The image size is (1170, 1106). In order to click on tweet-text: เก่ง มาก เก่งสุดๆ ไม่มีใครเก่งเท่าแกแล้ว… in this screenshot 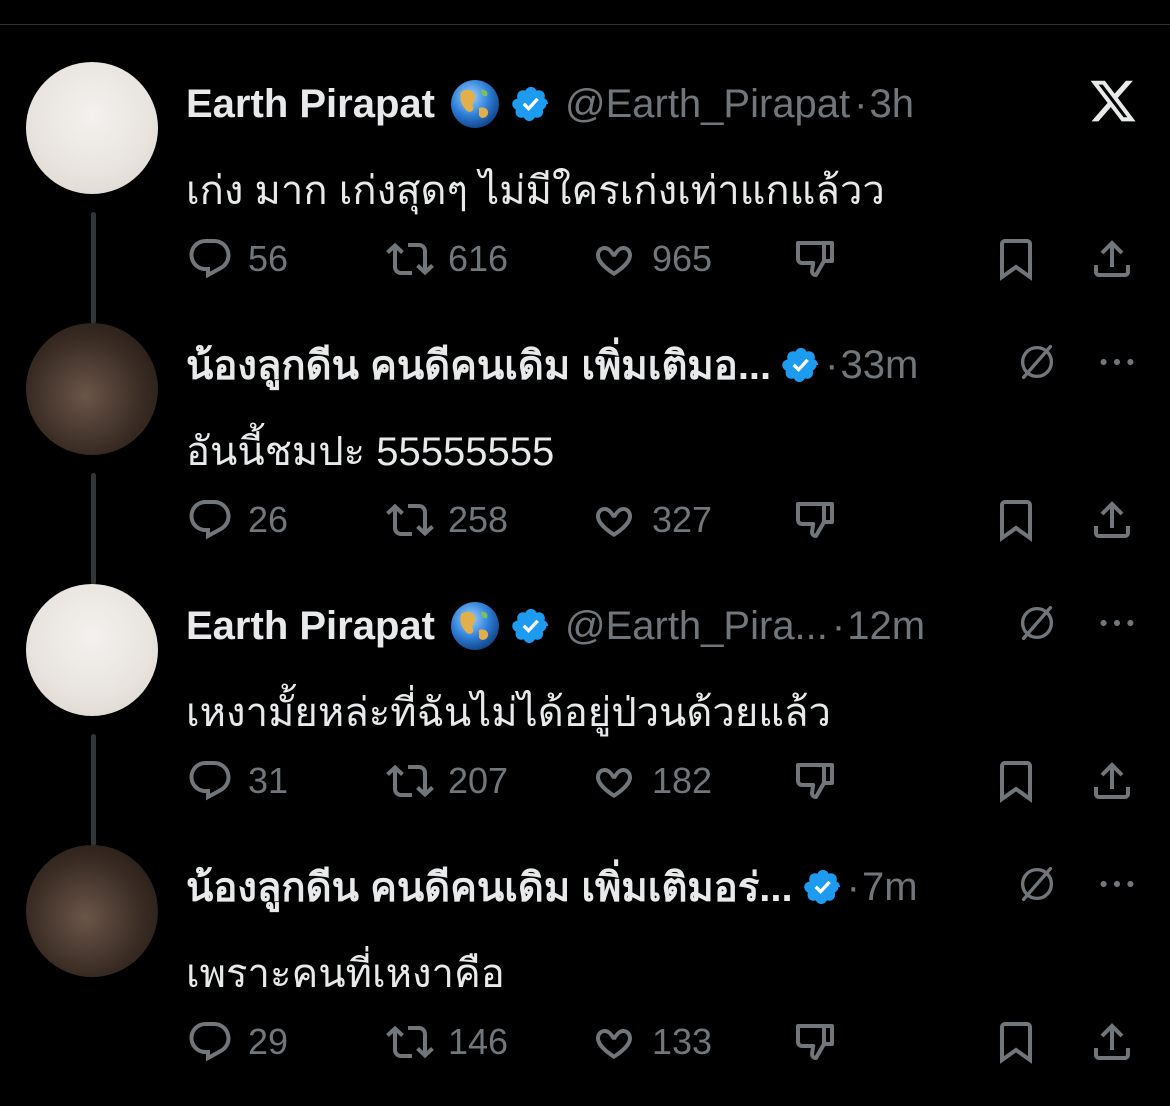, I will do `click(535, 191)`.